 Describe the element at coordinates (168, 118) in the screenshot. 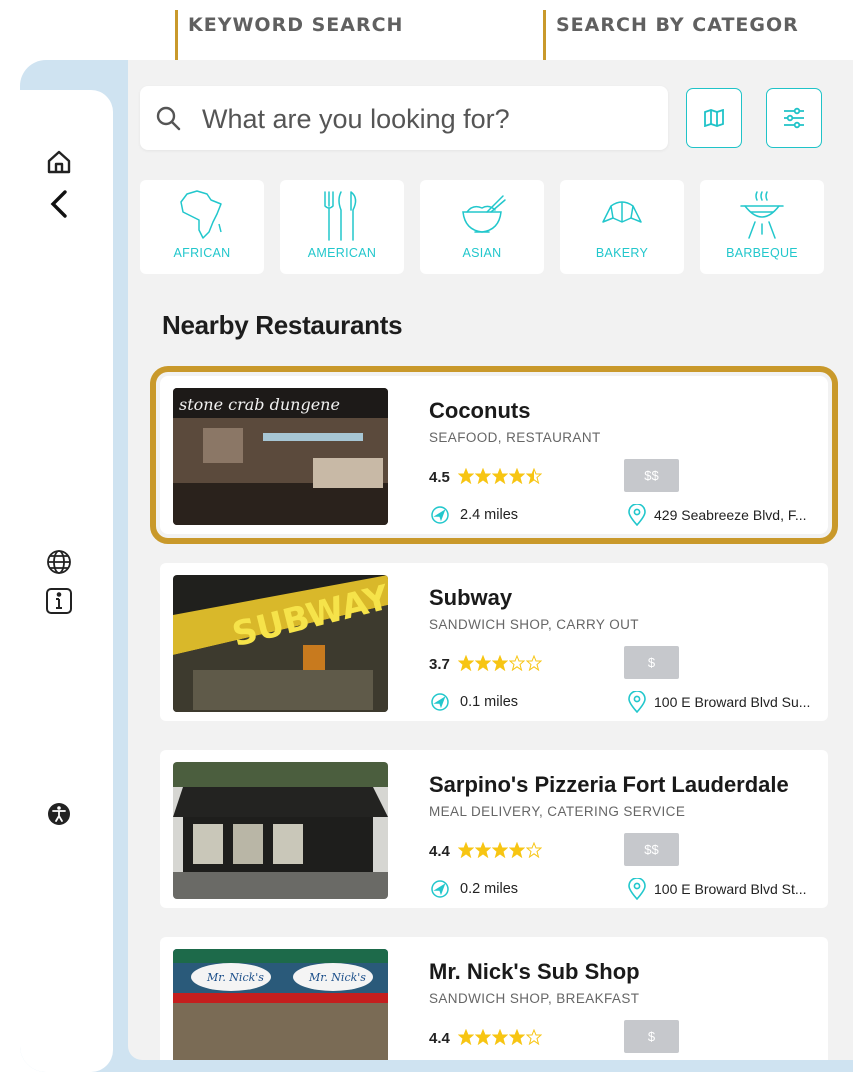

I see `search-icon` at that location.